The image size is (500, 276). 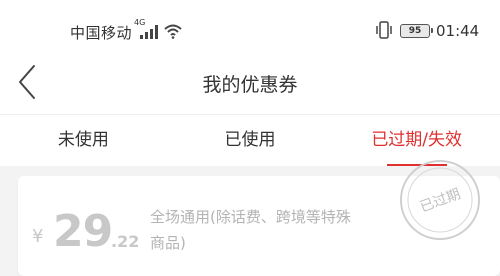 I want to click on battery-icon: 95, so click(x=416, y=31).